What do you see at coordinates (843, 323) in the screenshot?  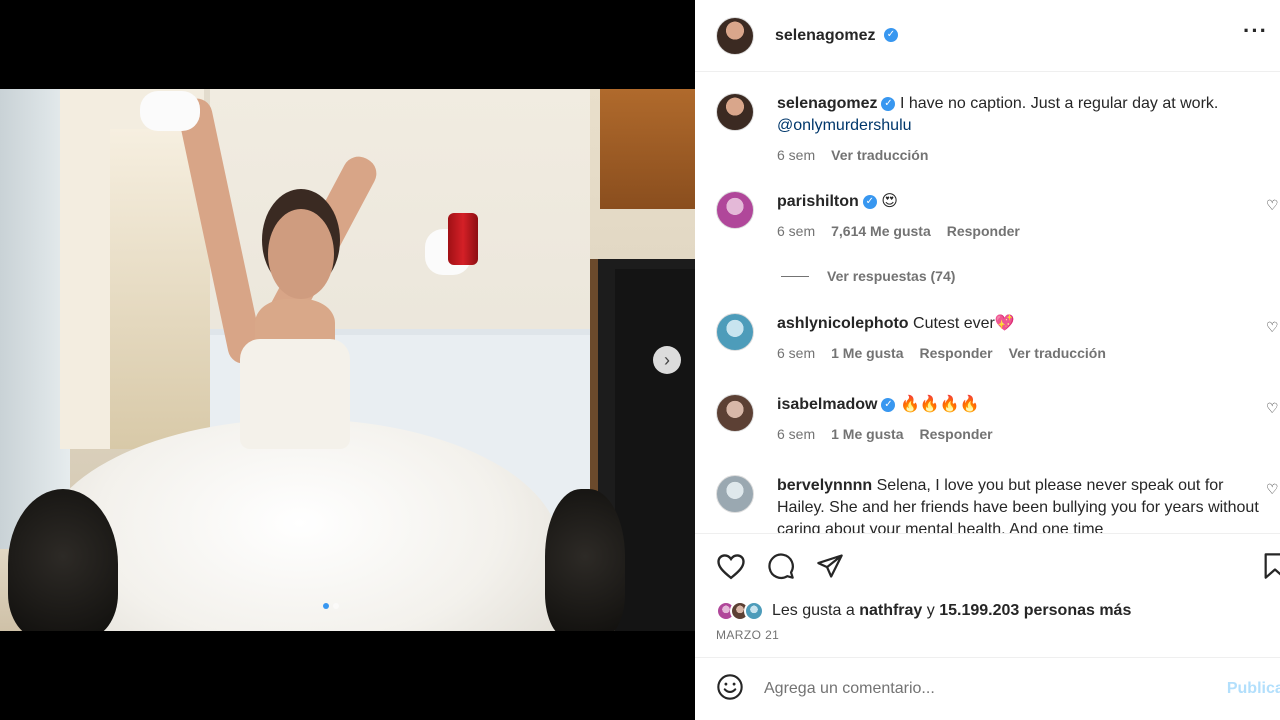 I see `comment-username: ashlynicolephoto` at bounding box center [843, 323].